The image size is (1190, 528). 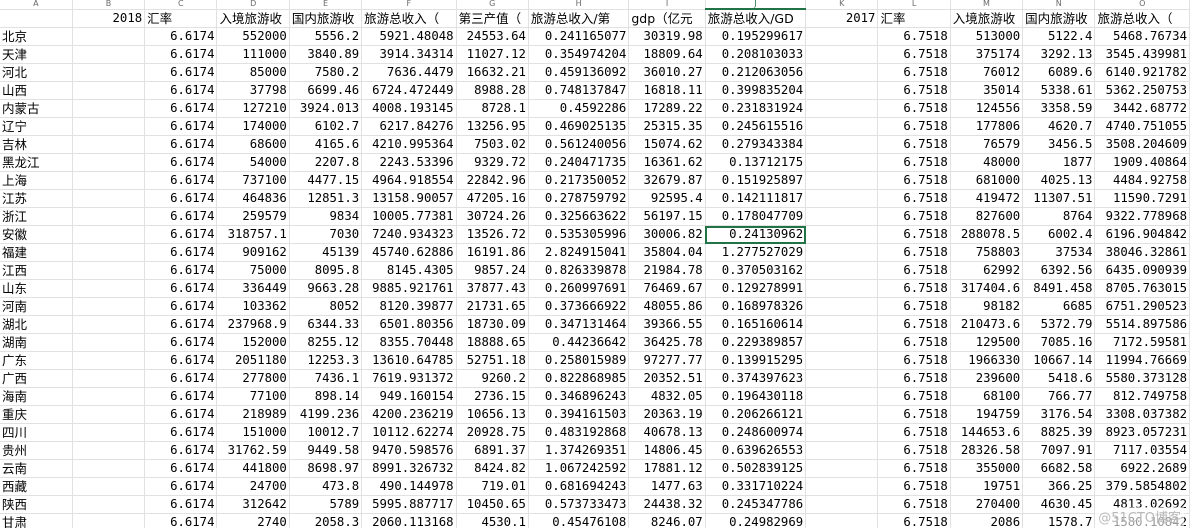 What do you see at coordinates (1059, 108) in the screenshot?
I see `data-cell: 3358.59` at bounding box center [1059, 108].